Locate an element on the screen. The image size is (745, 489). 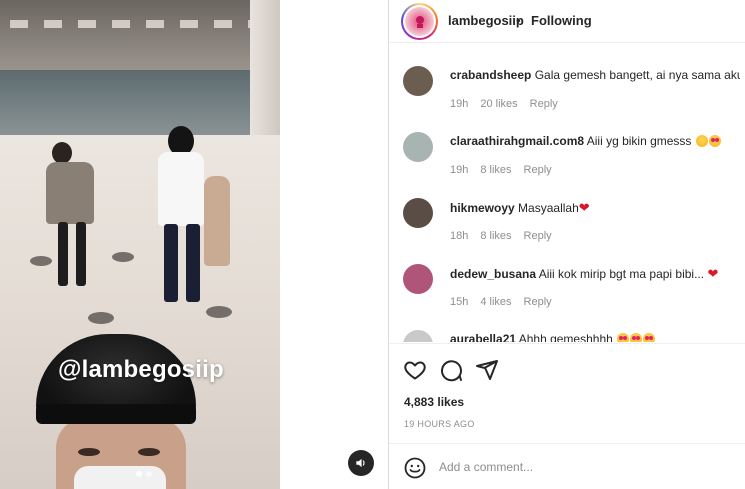
comment-username: dedew_busana is located at coordinates (493, 274).